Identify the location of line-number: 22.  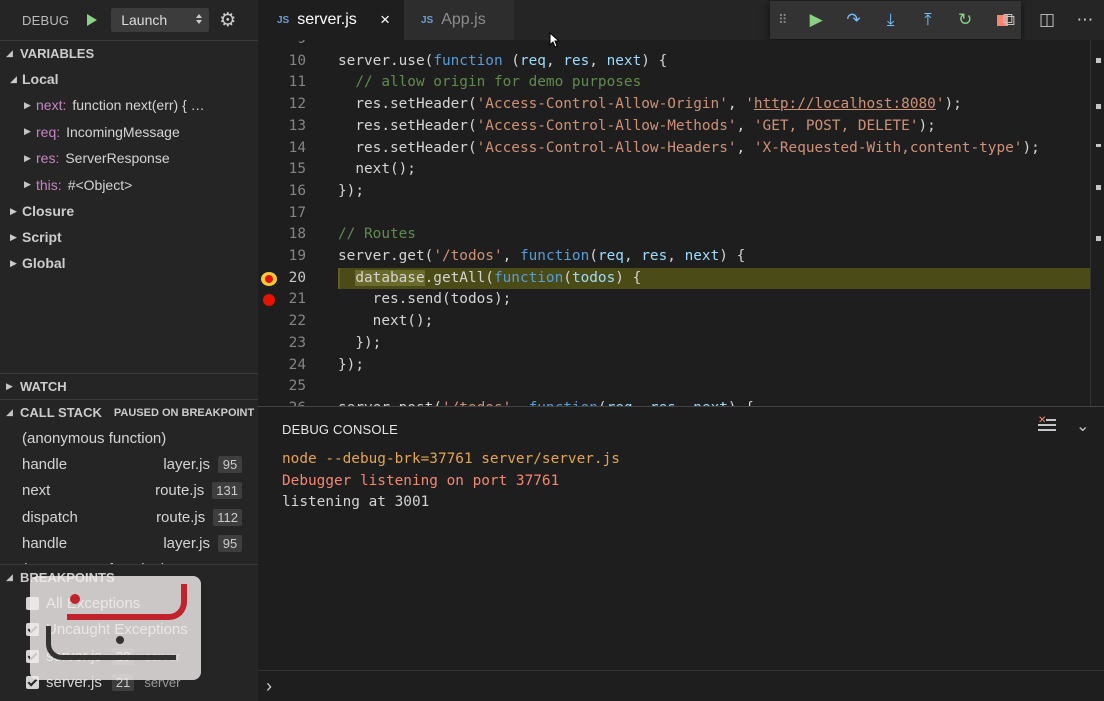
(297, 321).